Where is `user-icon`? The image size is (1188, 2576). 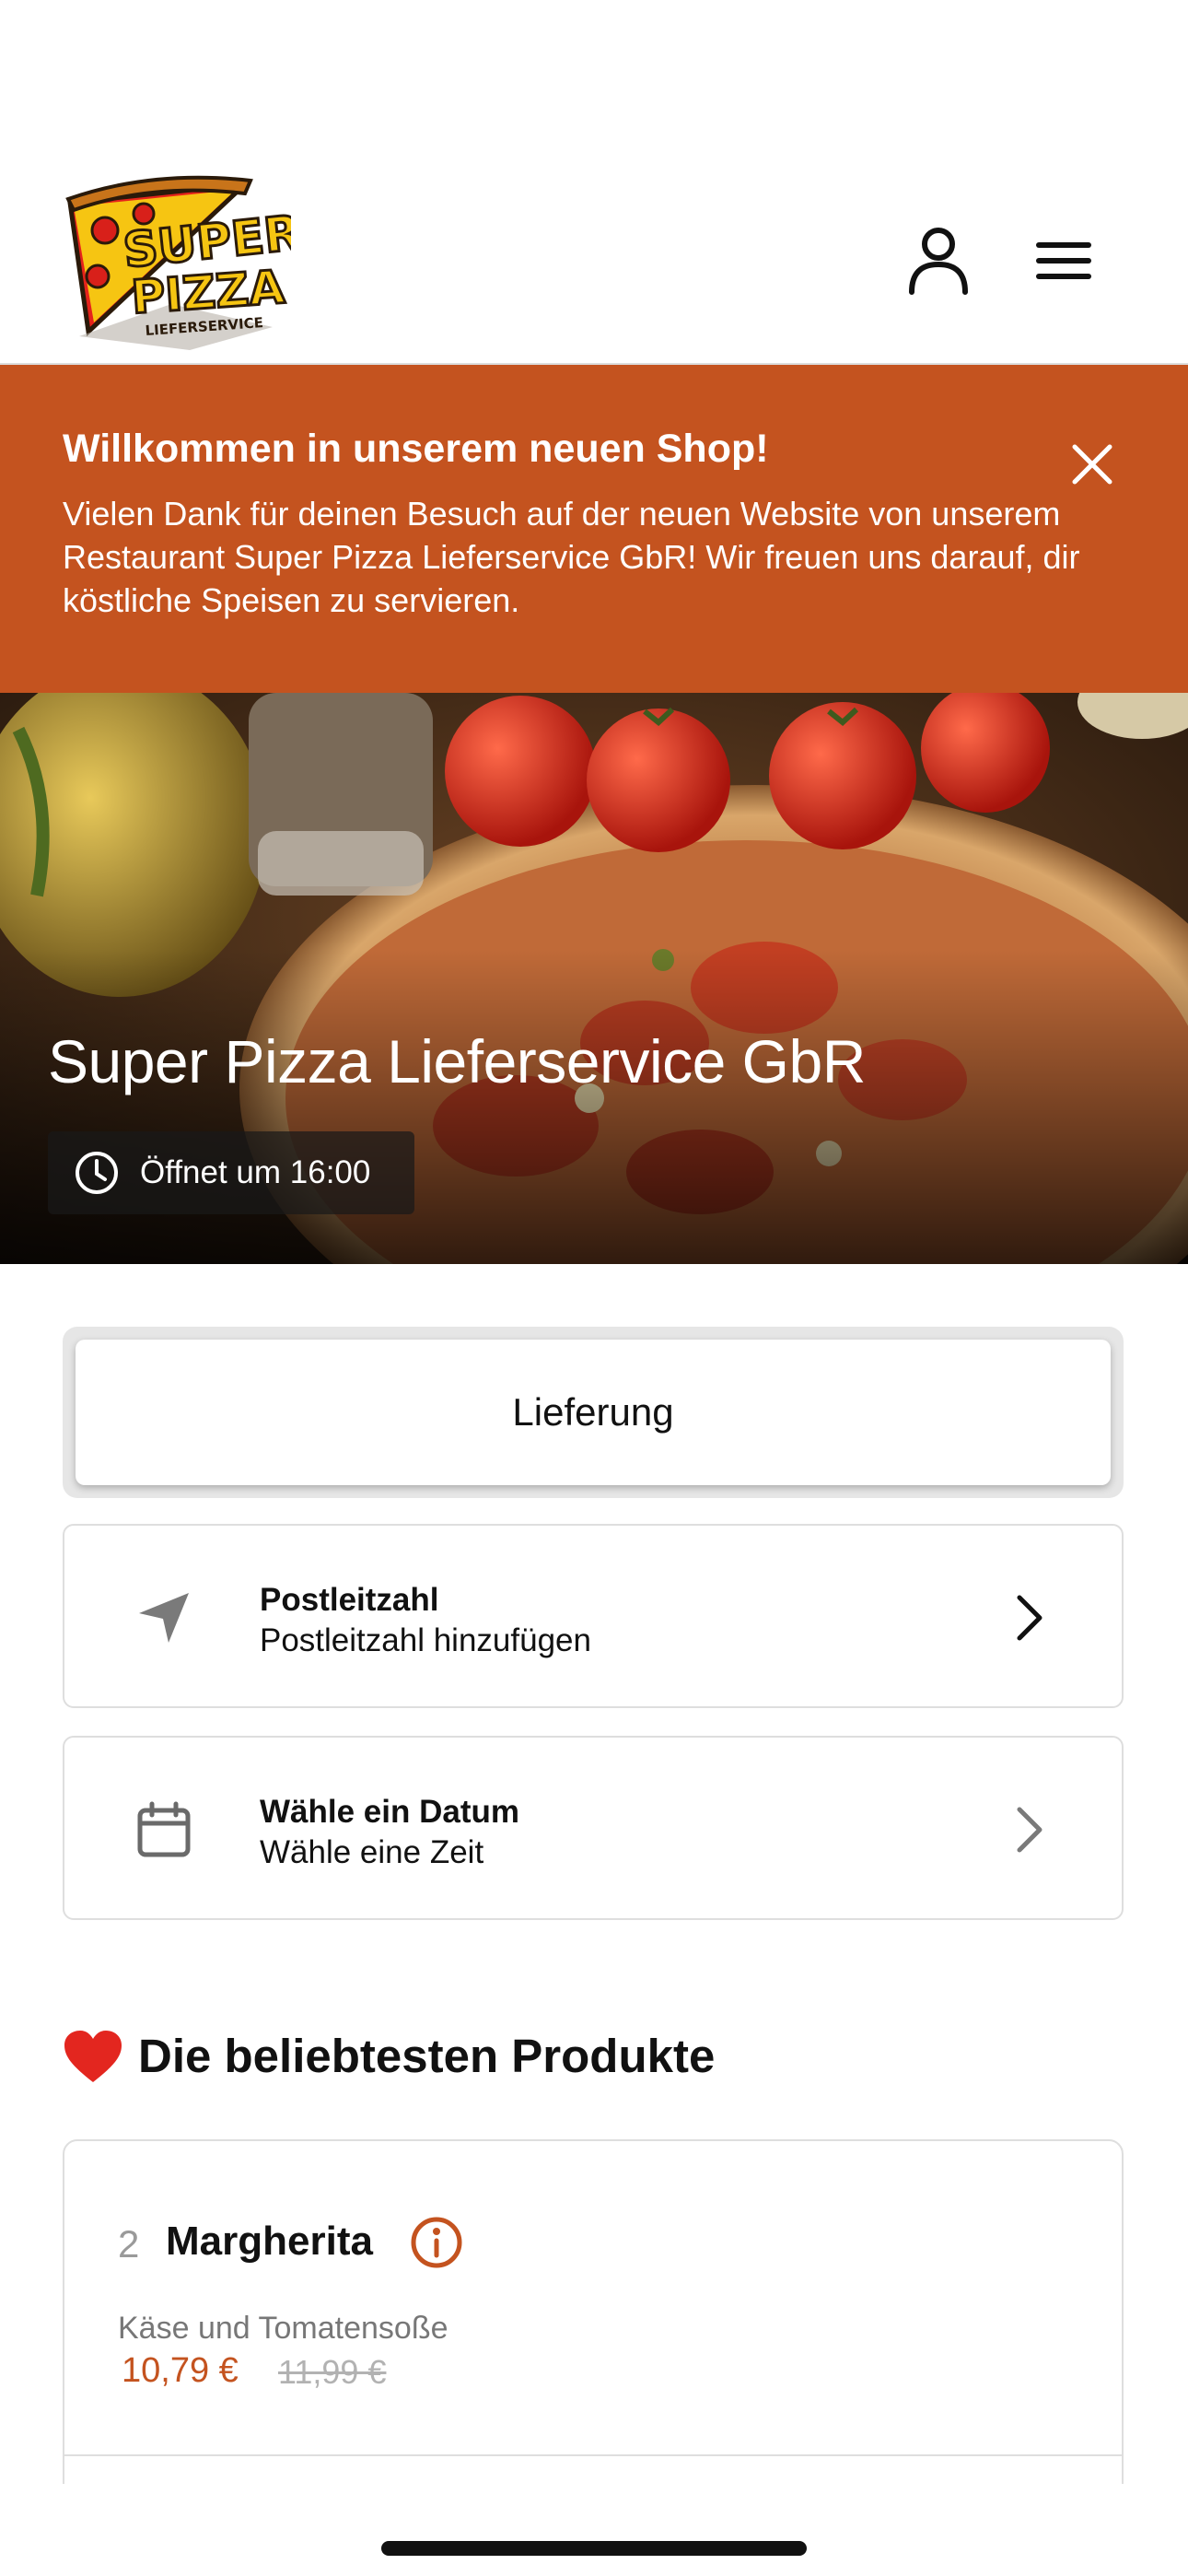 user-icon is located at coordinates (938, 263).